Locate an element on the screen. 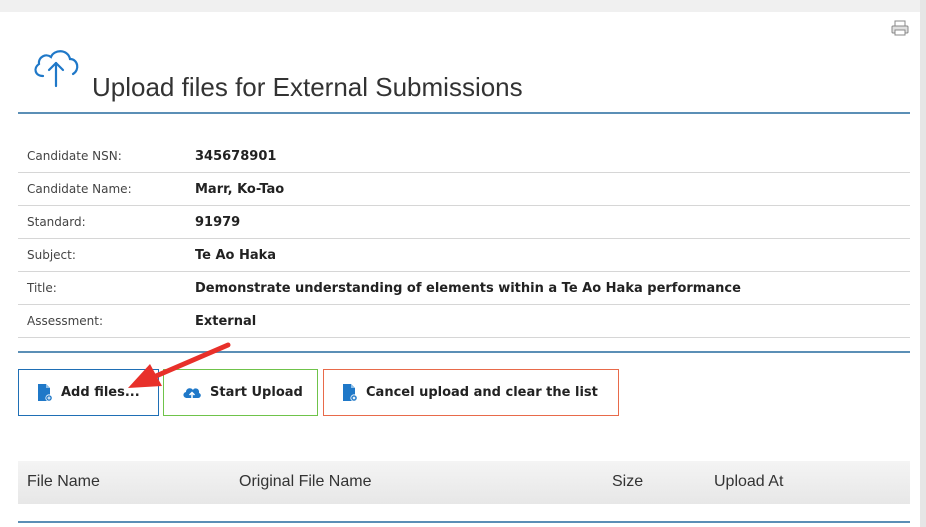  page-top-shadow is located at coordinates (463, 6).